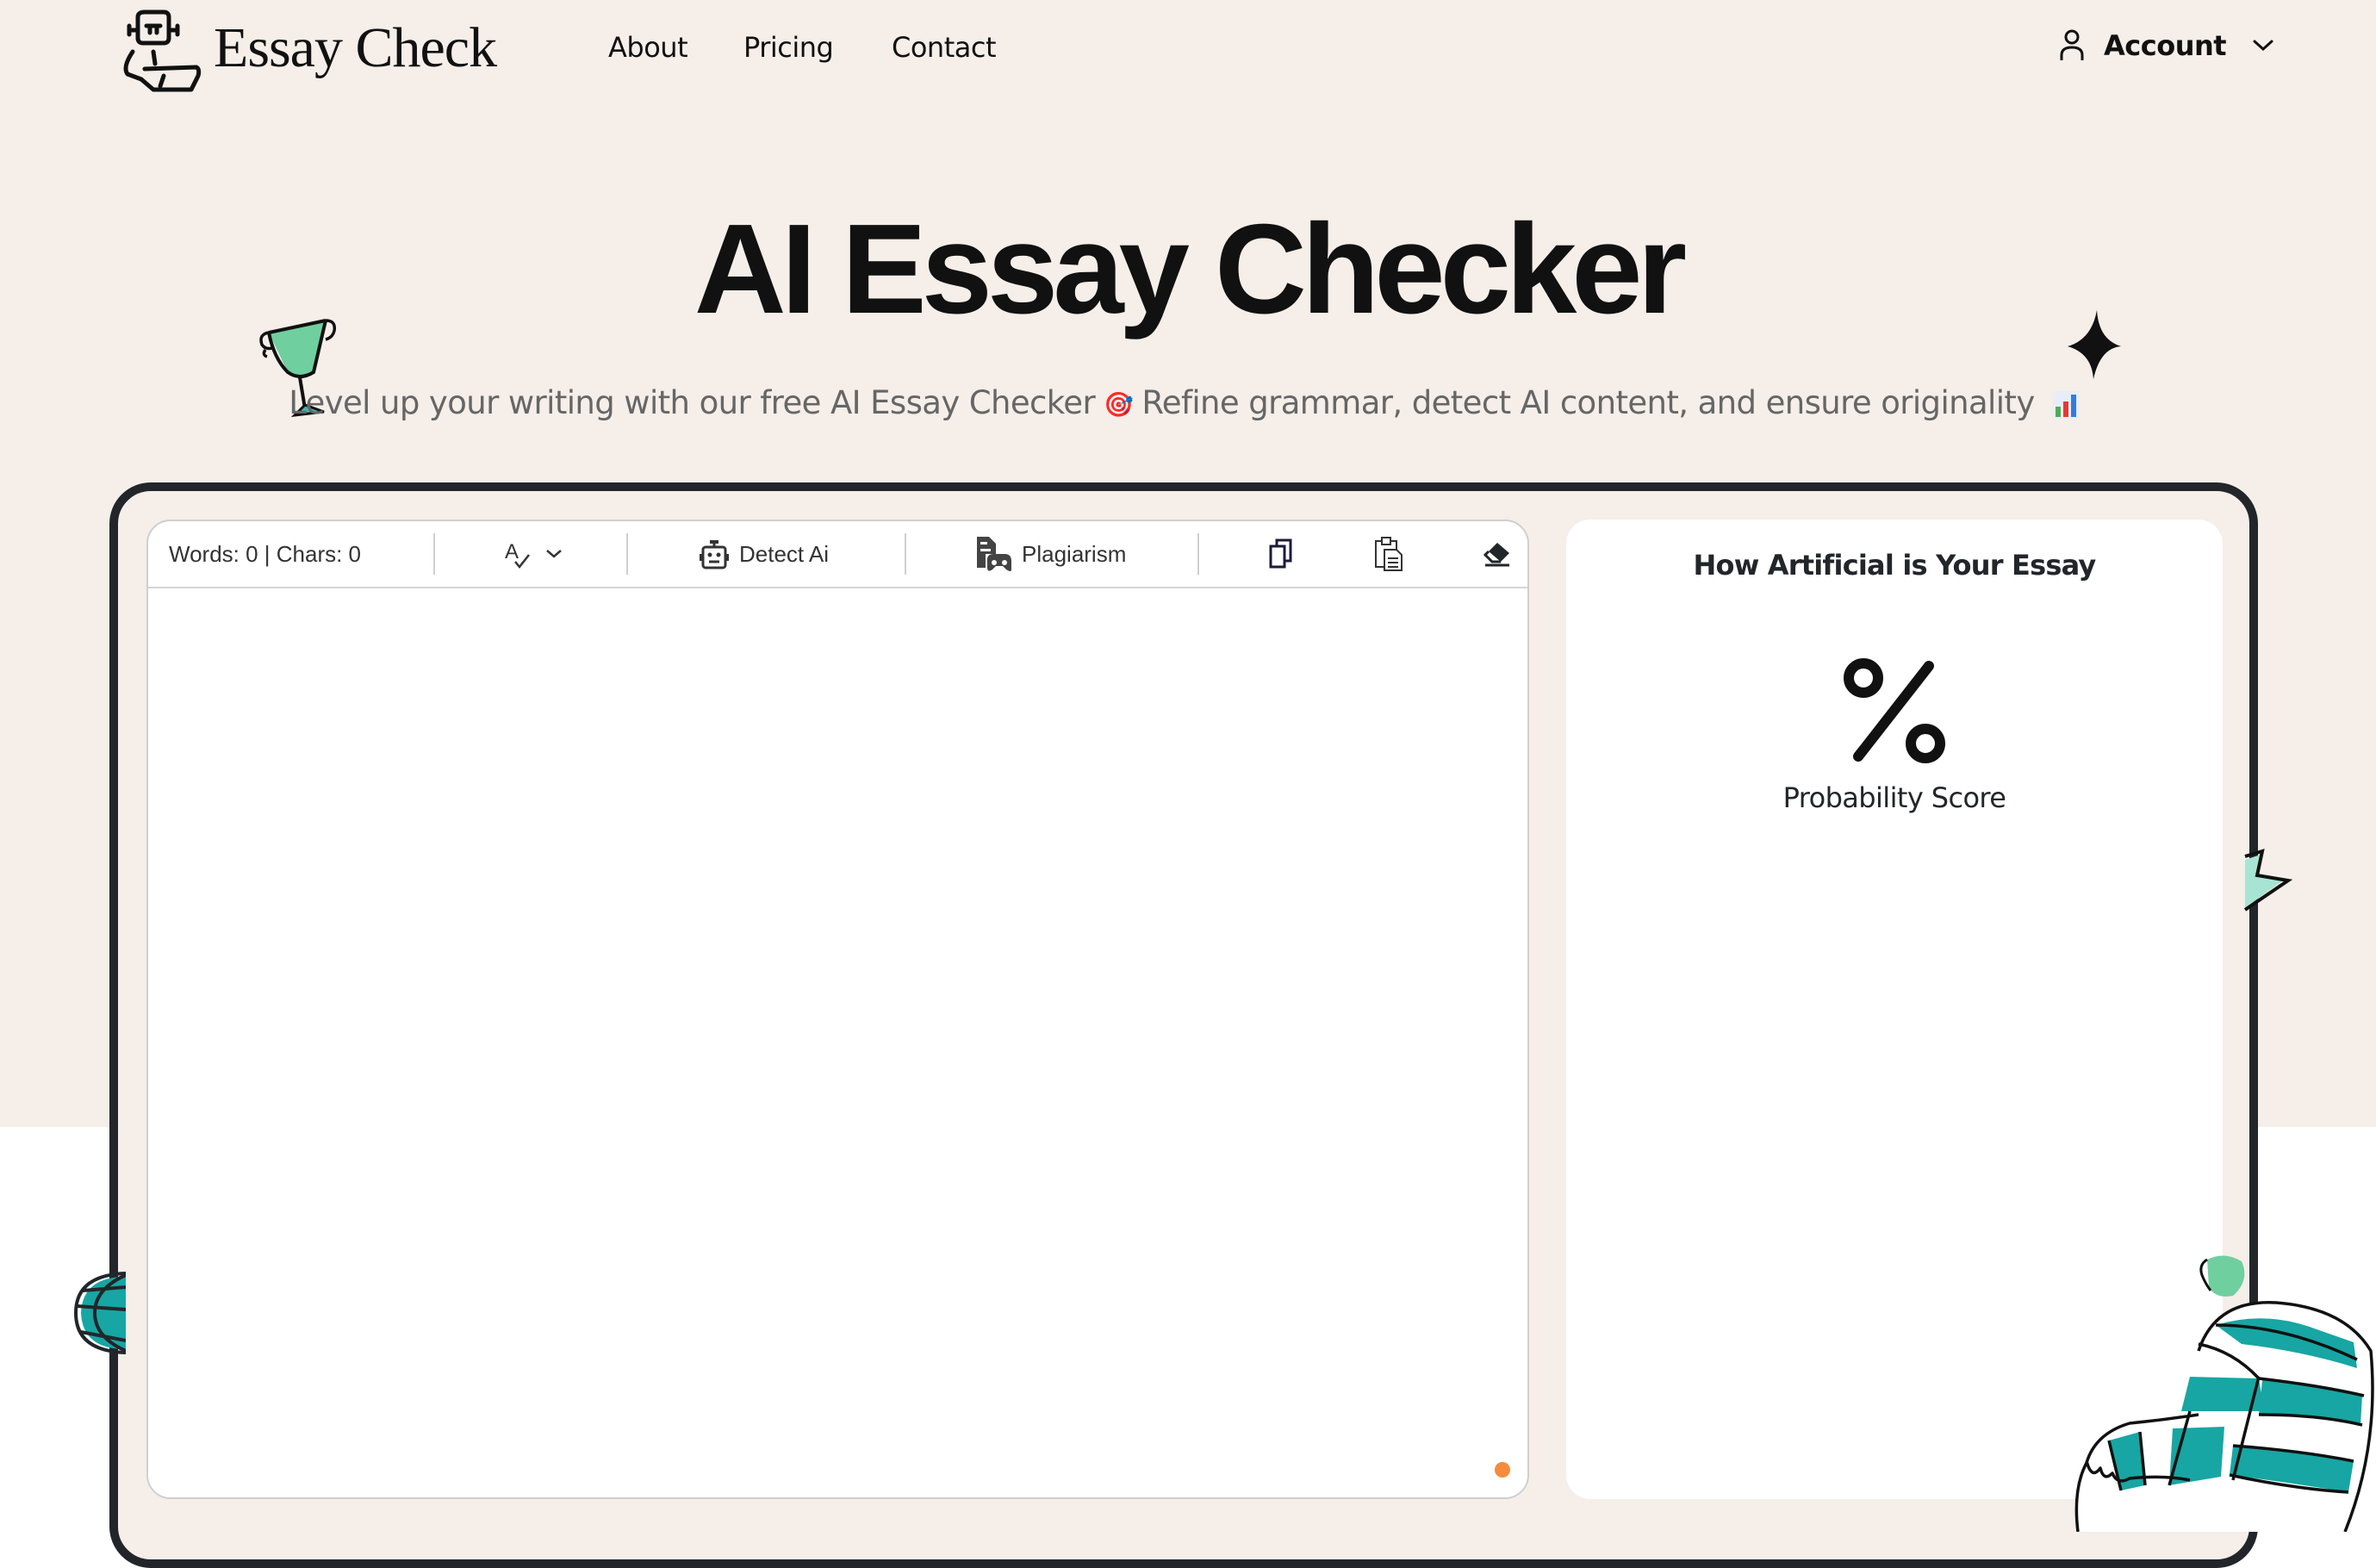 The image size is (2376, 1568). I want to click on grammar-dropdown-button: A, so click(533, 554).